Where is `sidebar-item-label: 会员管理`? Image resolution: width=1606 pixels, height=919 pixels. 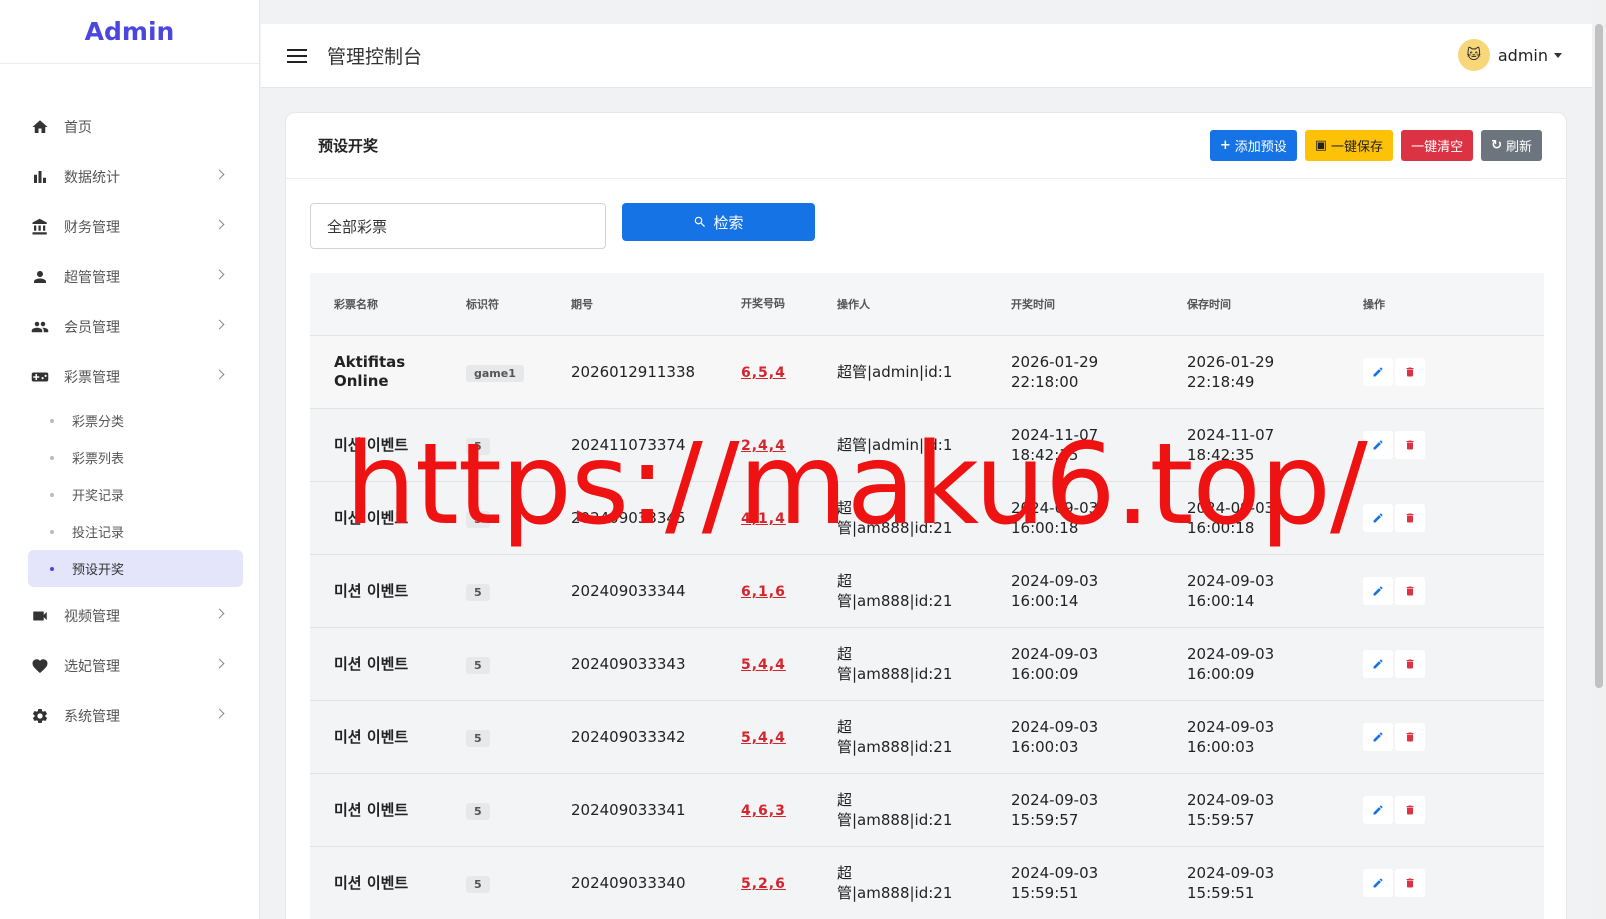 sidebar-item-label: 会员管理 is located at coordinates (92, 328).